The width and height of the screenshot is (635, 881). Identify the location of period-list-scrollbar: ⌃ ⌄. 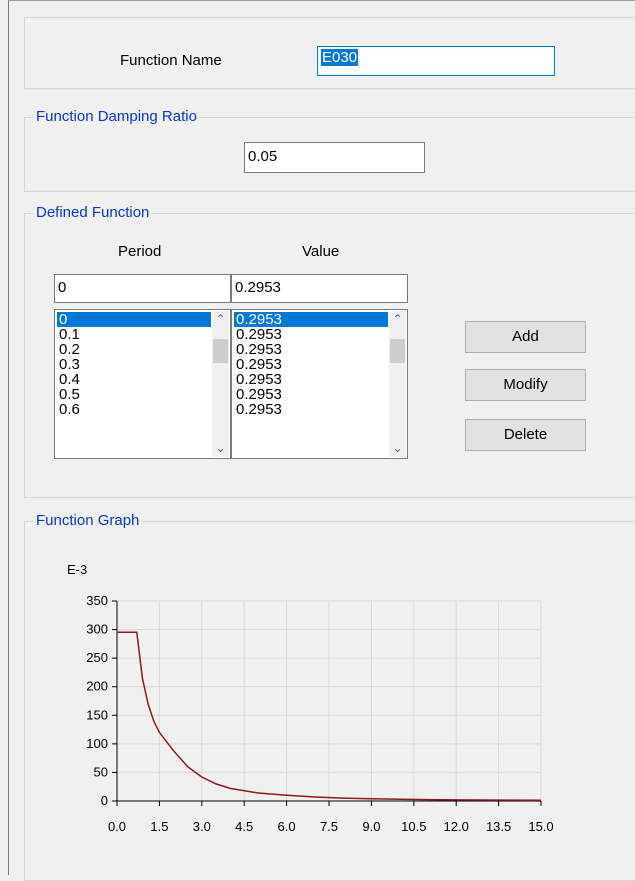
(220, 384).